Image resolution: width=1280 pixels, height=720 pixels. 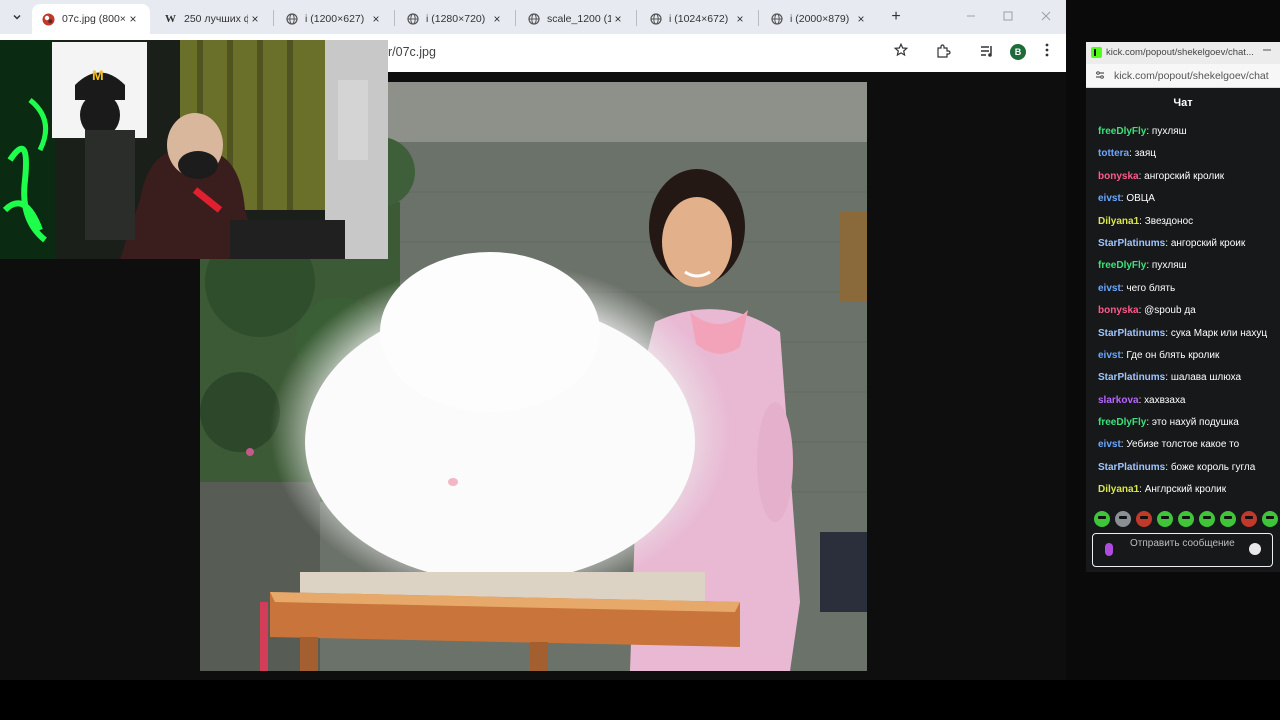 I want to click on new-tab-button: +, so click(x=896, y=17).